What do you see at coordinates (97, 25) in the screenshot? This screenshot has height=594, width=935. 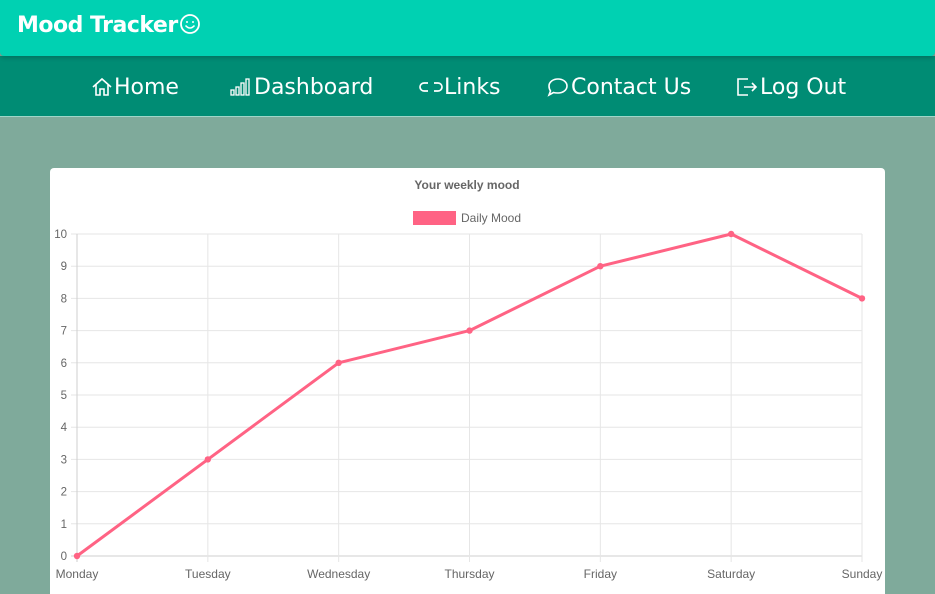 I see `brand-title: Mood Tracker` at bounding box center [97, 25].